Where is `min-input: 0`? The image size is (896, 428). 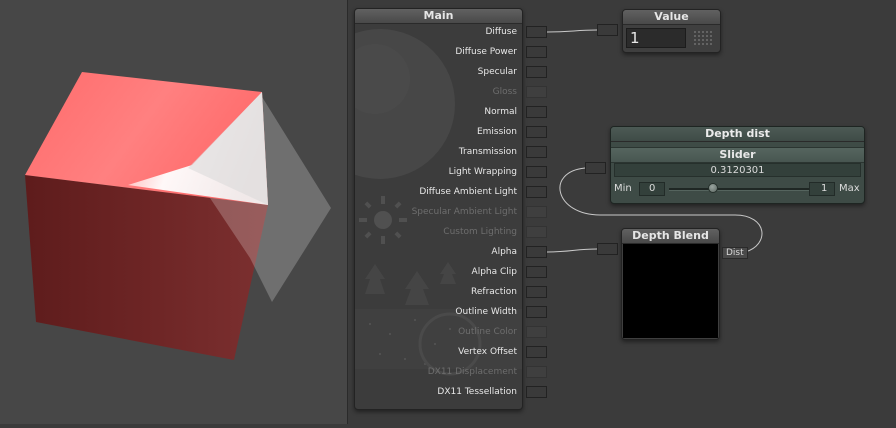 min-input: 0 is located at coordinates (652, 189).